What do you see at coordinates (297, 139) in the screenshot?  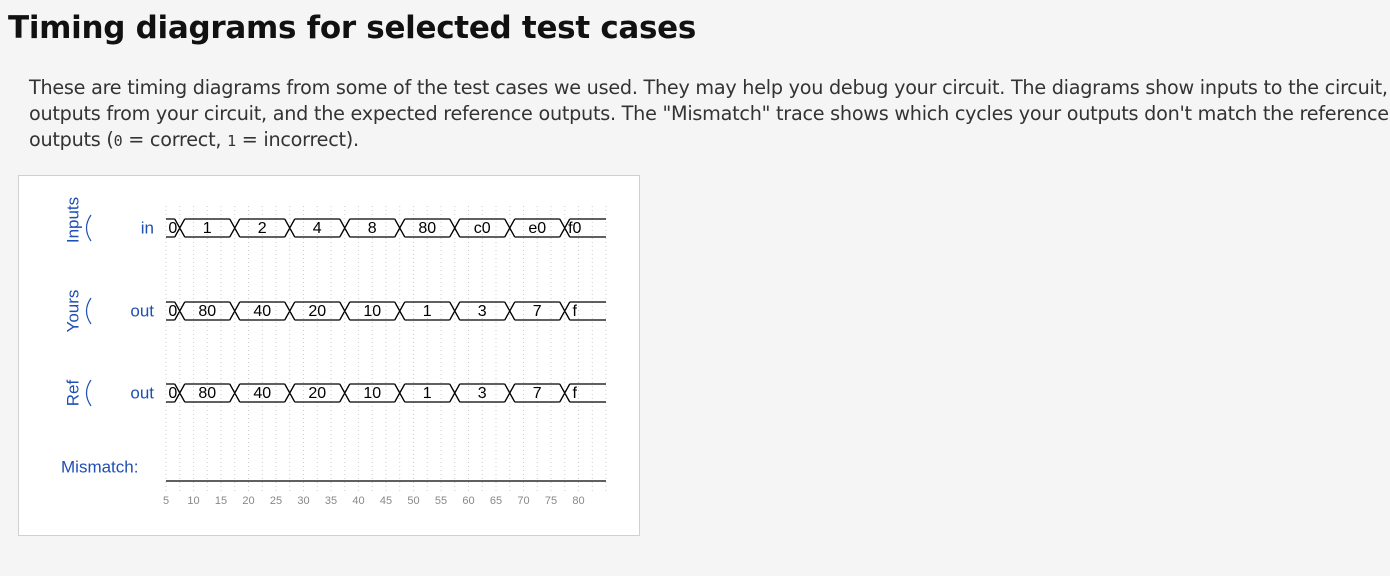 I see `description-text: = incorrect).` at bounding box center [297, 139].